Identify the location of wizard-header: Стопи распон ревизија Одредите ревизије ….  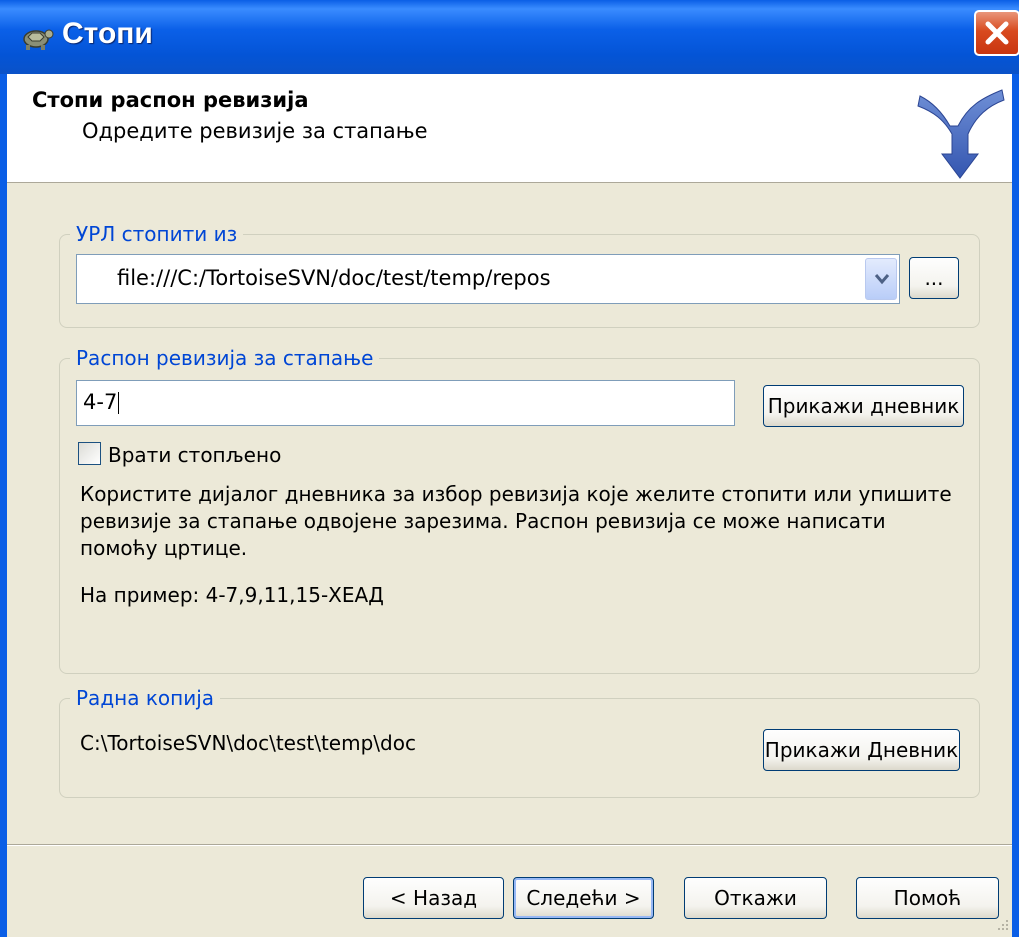
(509, 128).